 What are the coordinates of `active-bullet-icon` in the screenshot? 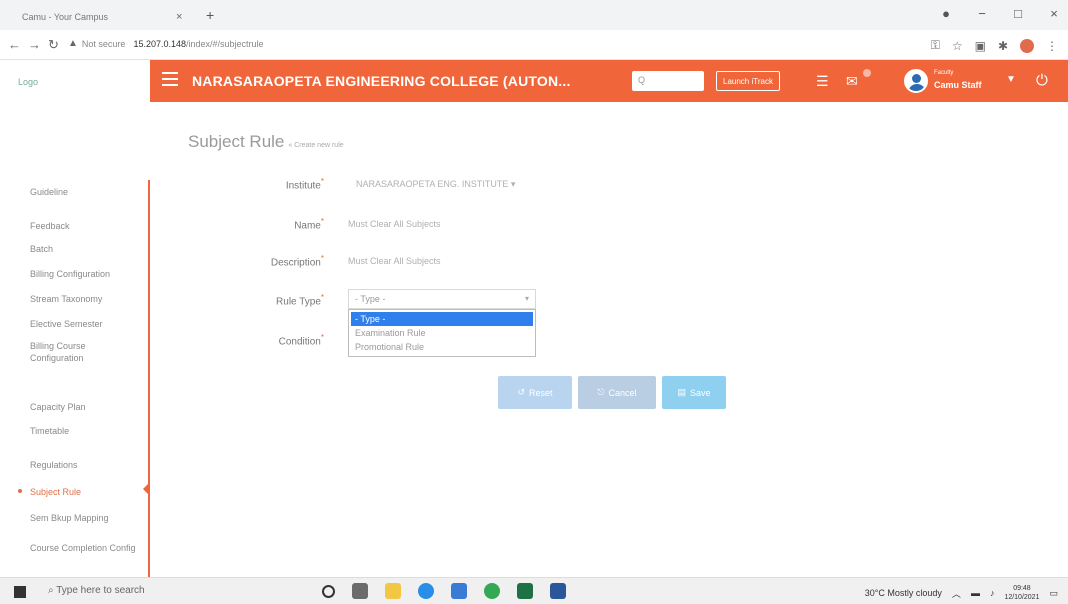 It's located at (20, 491).